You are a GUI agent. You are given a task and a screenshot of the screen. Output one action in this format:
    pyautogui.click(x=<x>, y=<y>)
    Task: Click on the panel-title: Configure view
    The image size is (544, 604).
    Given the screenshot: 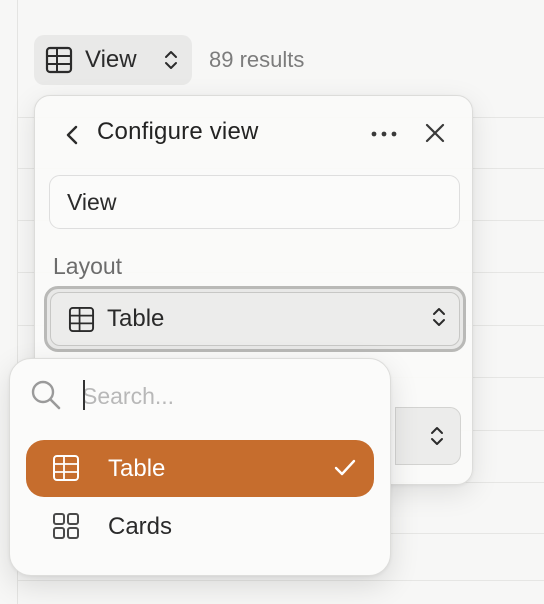 What is the action you would take?
    pyautogui.click(x=178, y=131)
    